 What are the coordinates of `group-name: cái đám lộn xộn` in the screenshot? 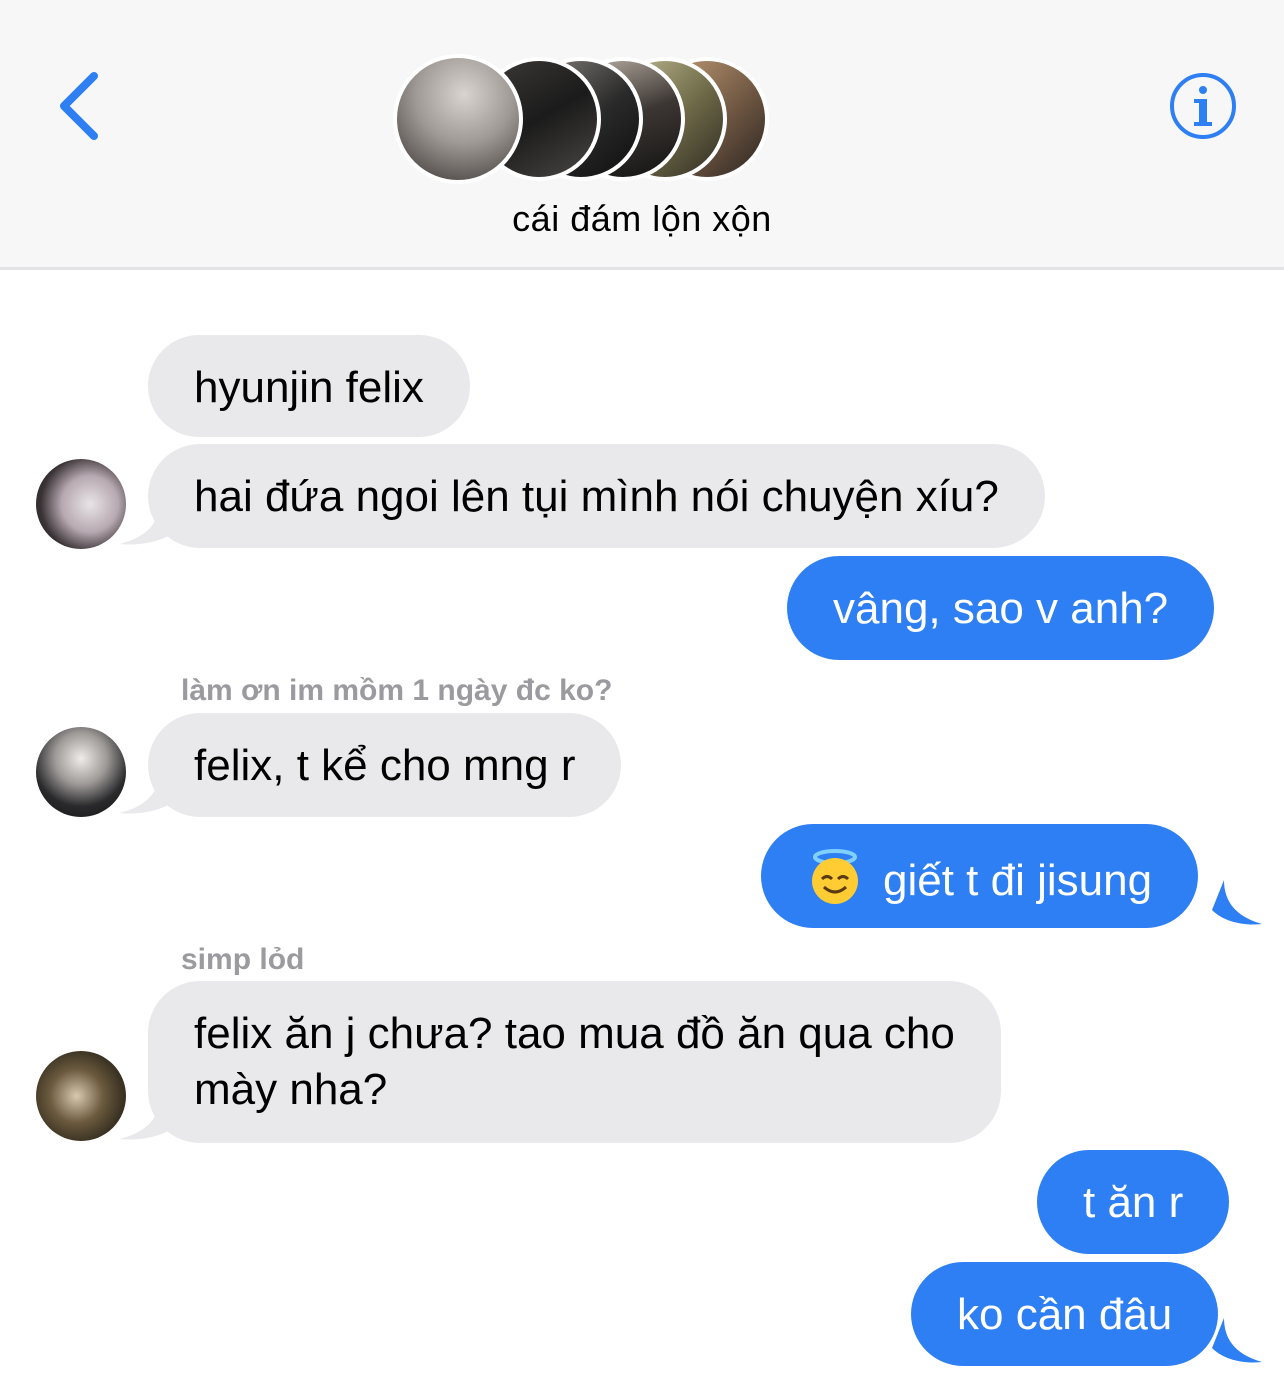 It's located at (642, 219).